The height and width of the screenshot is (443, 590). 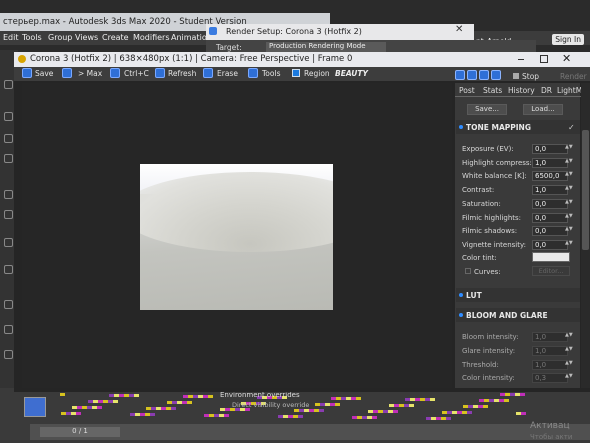 I want to click on material-preview-icon, so click(x=35, y=407).